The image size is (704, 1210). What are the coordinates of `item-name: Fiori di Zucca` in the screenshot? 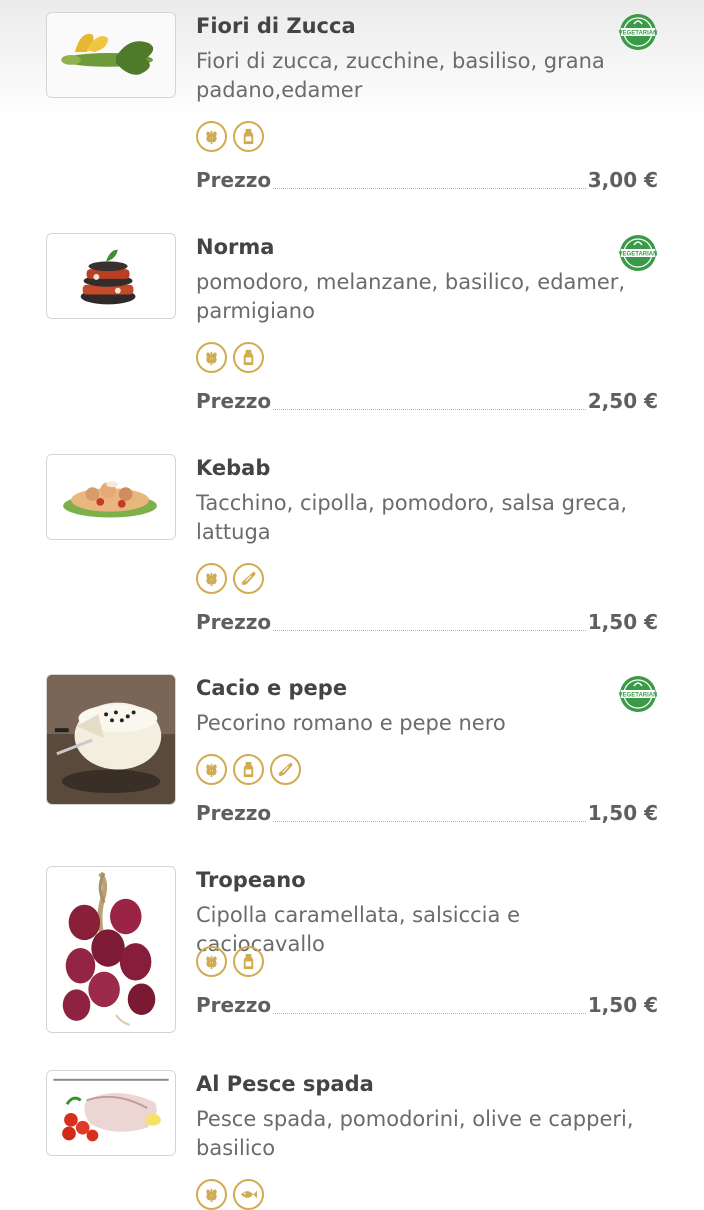 It's located at (276, 26).